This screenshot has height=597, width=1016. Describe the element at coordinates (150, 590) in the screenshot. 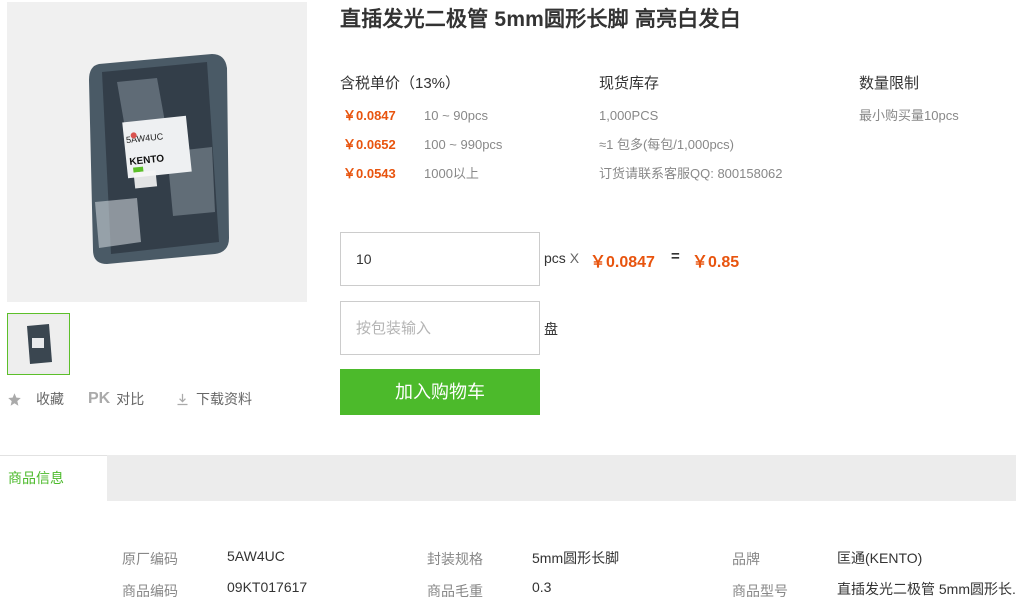

I see `spec-label-sku: 商品编码` at that location.